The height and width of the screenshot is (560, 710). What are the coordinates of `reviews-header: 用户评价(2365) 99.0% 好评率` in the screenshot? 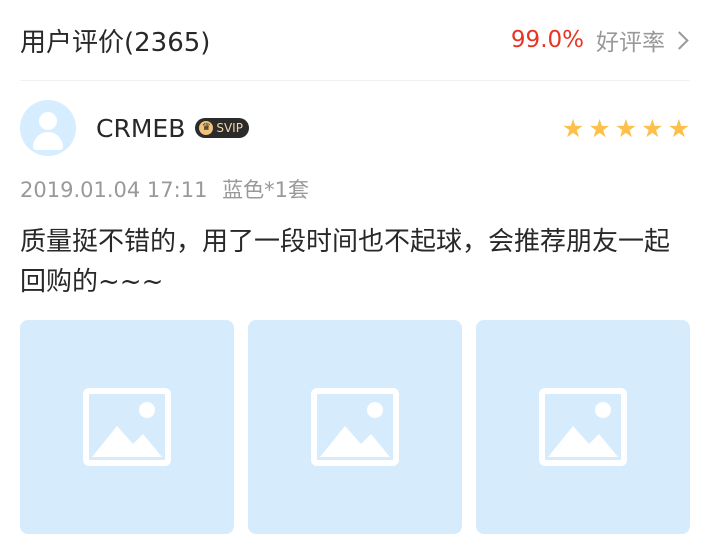 It's located at (355, 40).